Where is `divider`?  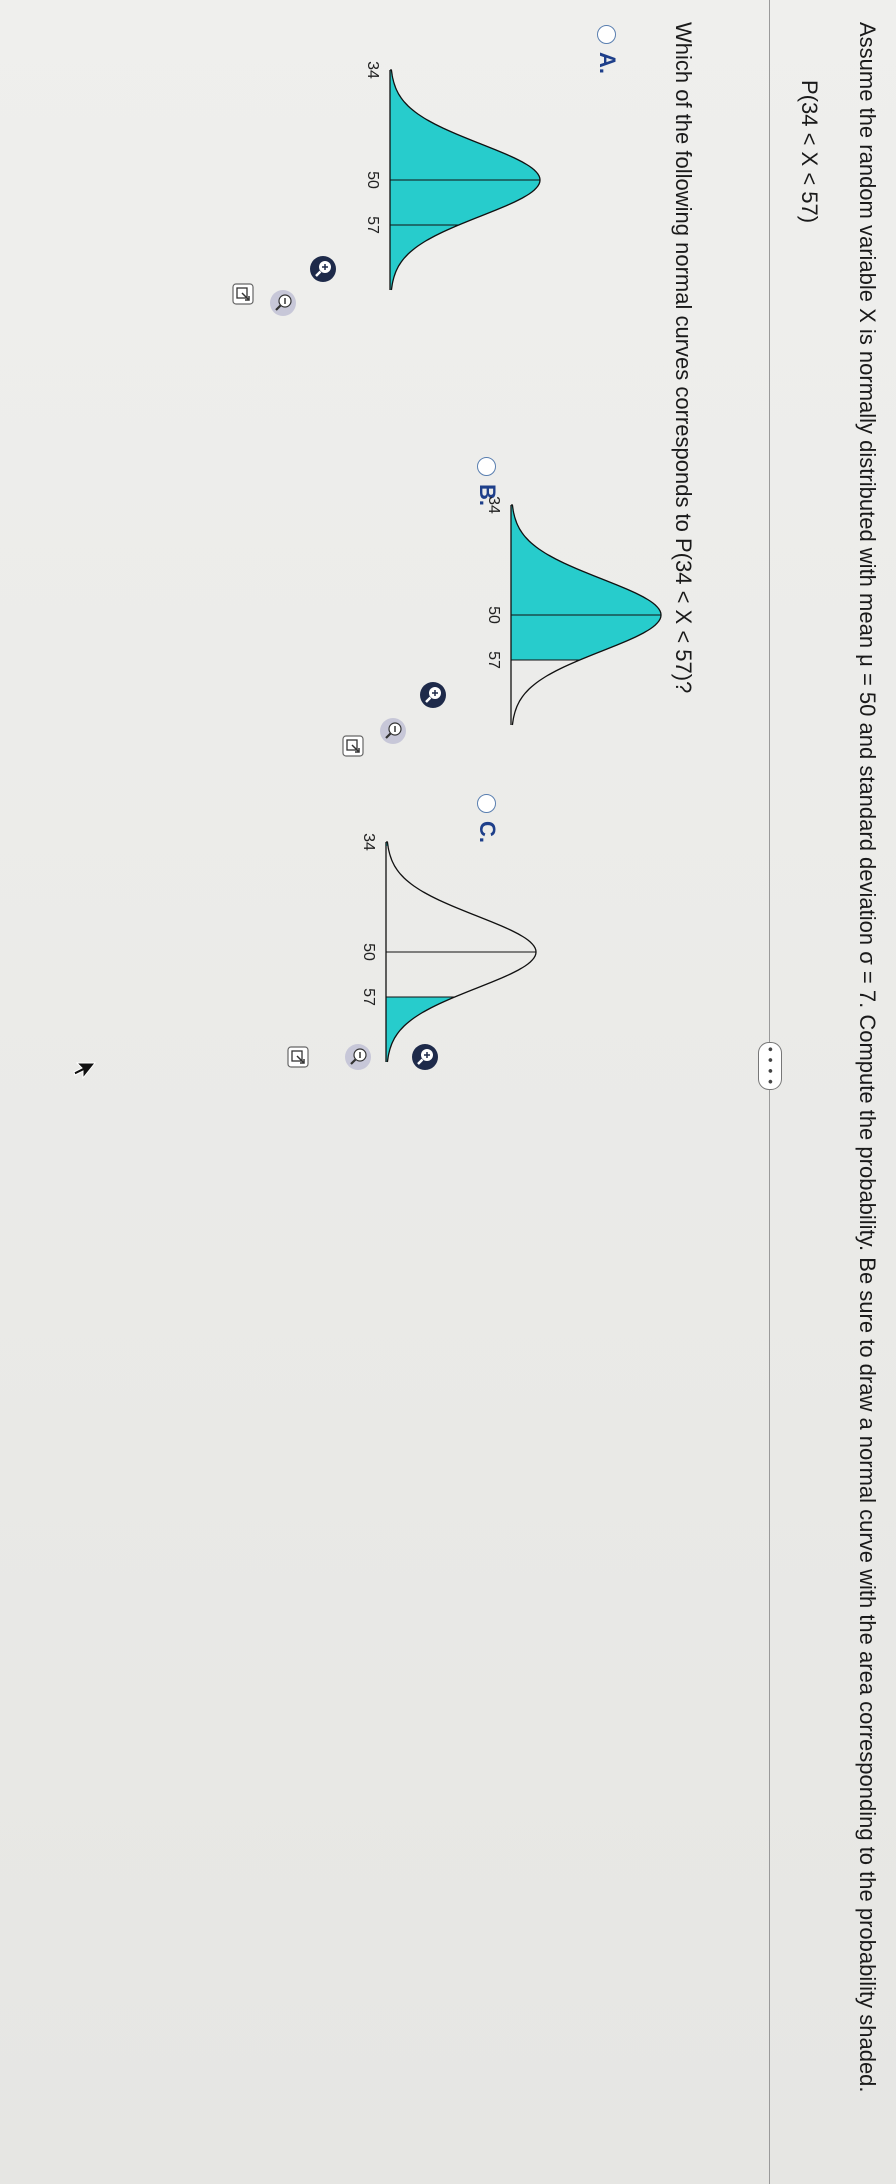
divider is located at coordinates (769, 1092).